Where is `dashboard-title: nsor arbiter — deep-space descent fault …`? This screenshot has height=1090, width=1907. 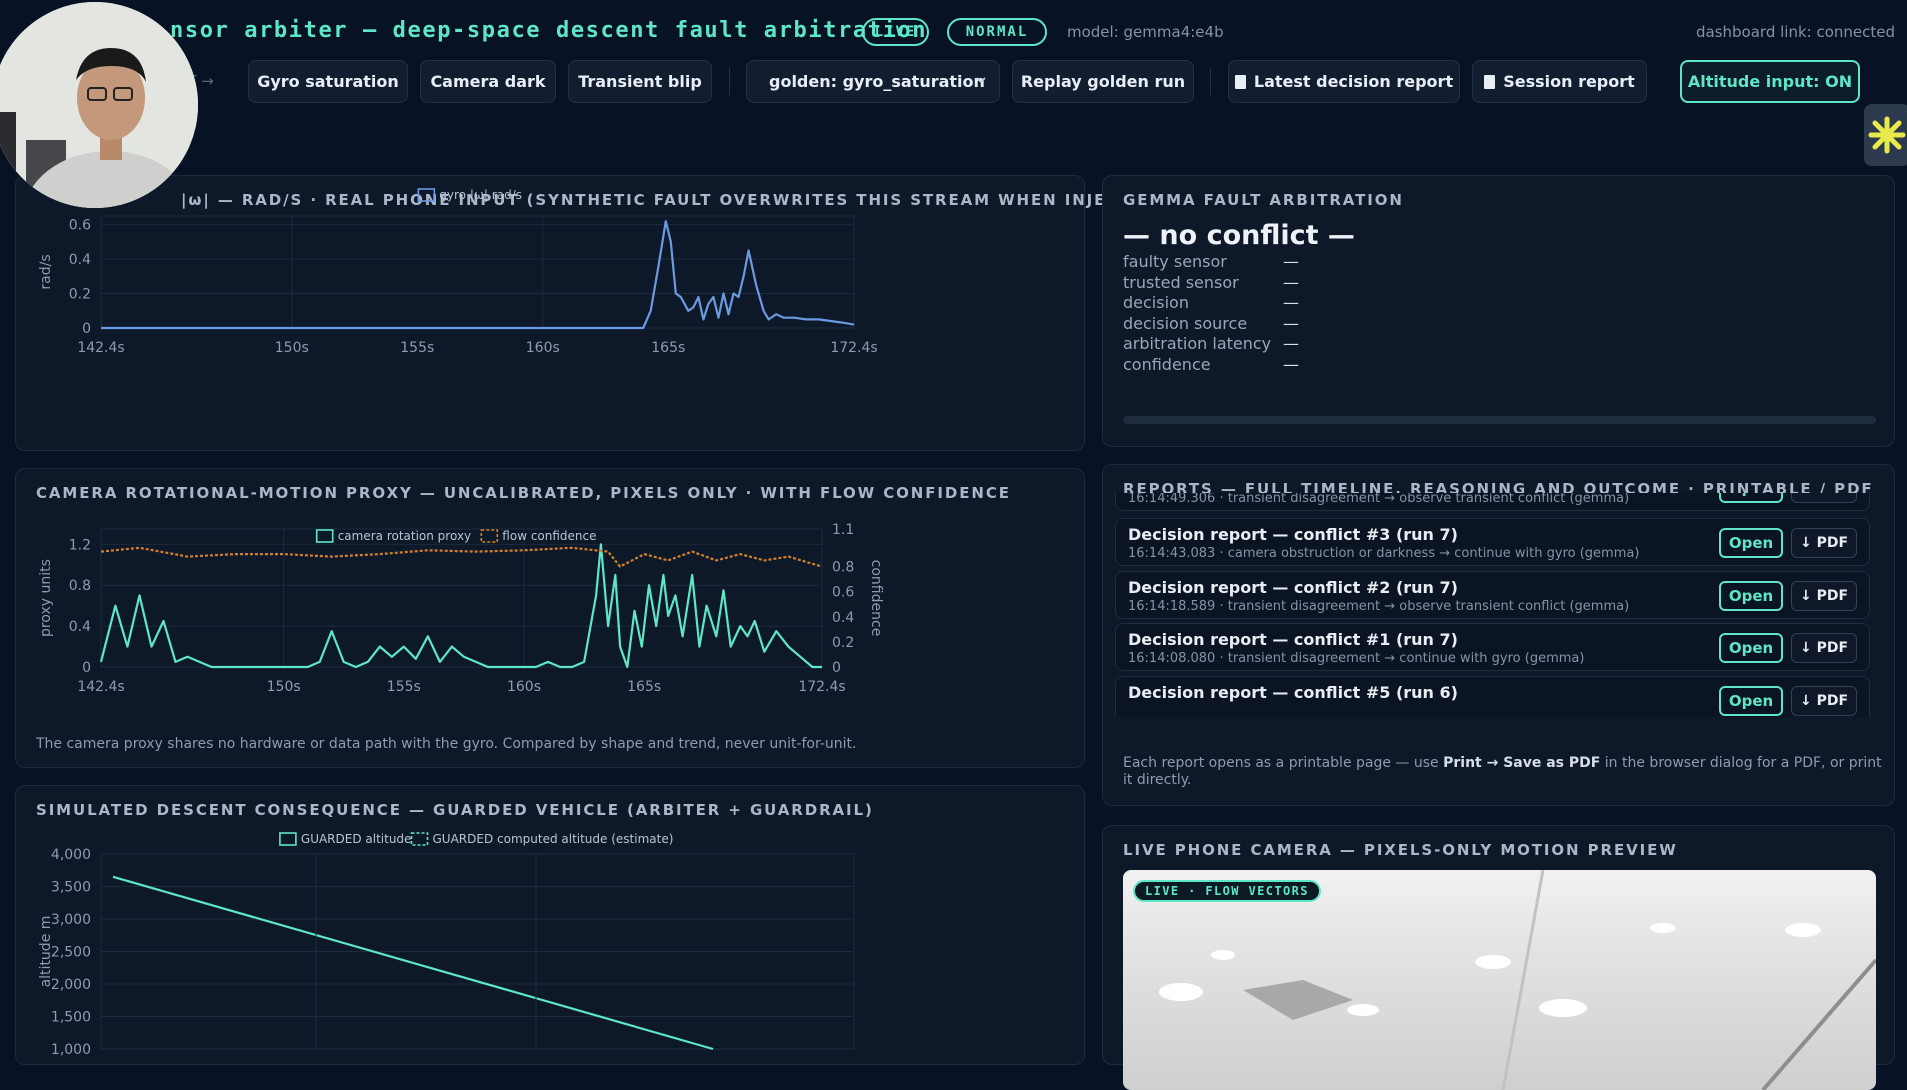
dashboard-title: nsor arbiter — deep-space descent fault … is located at coordinates (549, 30).